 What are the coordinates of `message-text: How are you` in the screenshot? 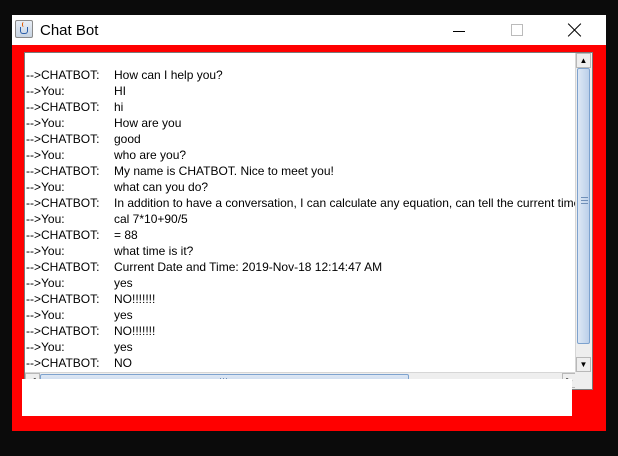 It's located at (148, 123).